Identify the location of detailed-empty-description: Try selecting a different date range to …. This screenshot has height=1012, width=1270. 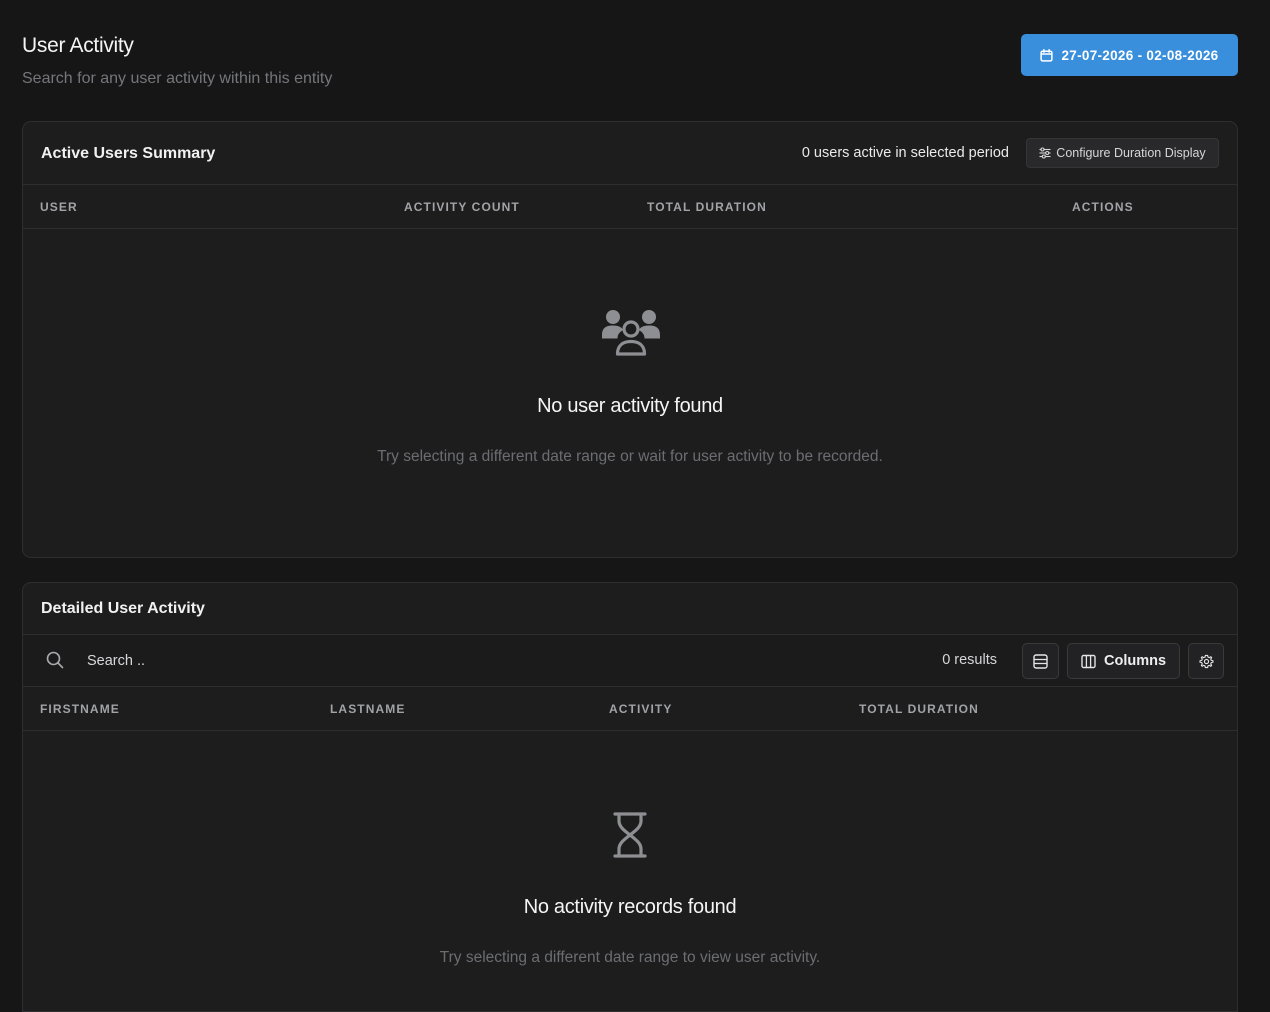
(630, 957).